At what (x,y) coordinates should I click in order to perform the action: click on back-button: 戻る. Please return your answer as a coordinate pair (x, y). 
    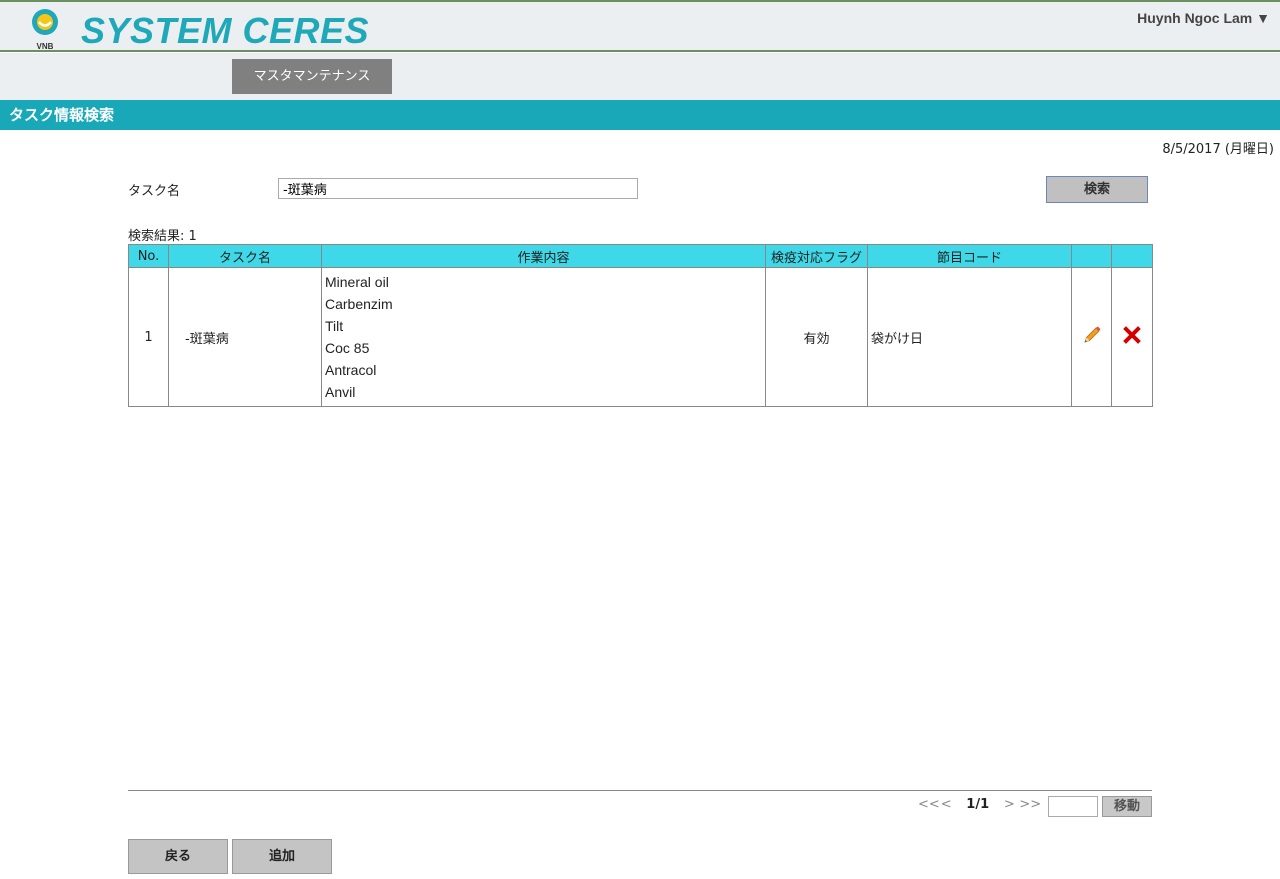
    Looking at the image, I should click on (178, 856).